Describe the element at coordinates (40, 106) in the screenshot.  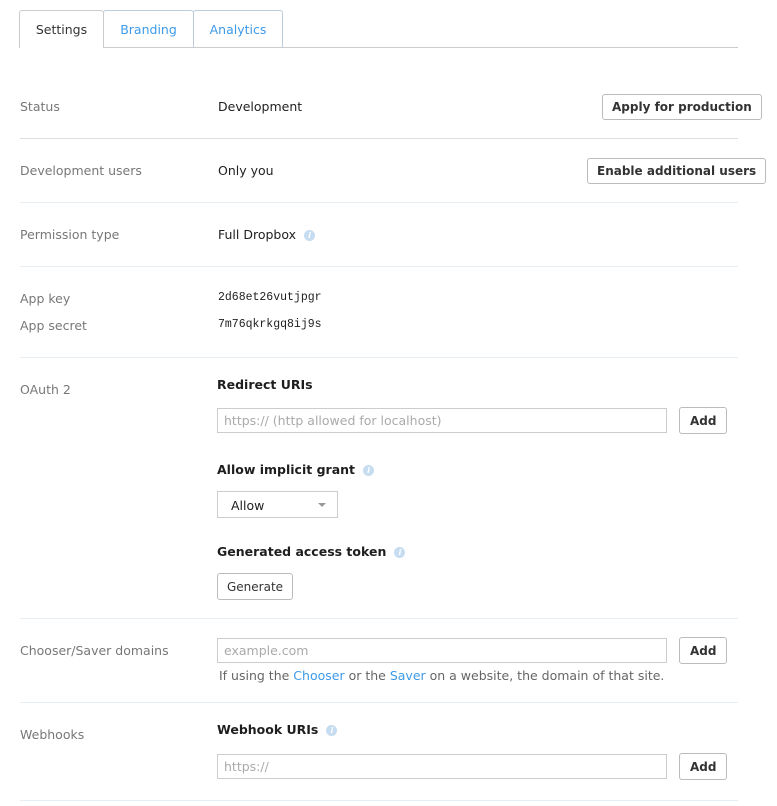
I see `status-label: Status` at that location.